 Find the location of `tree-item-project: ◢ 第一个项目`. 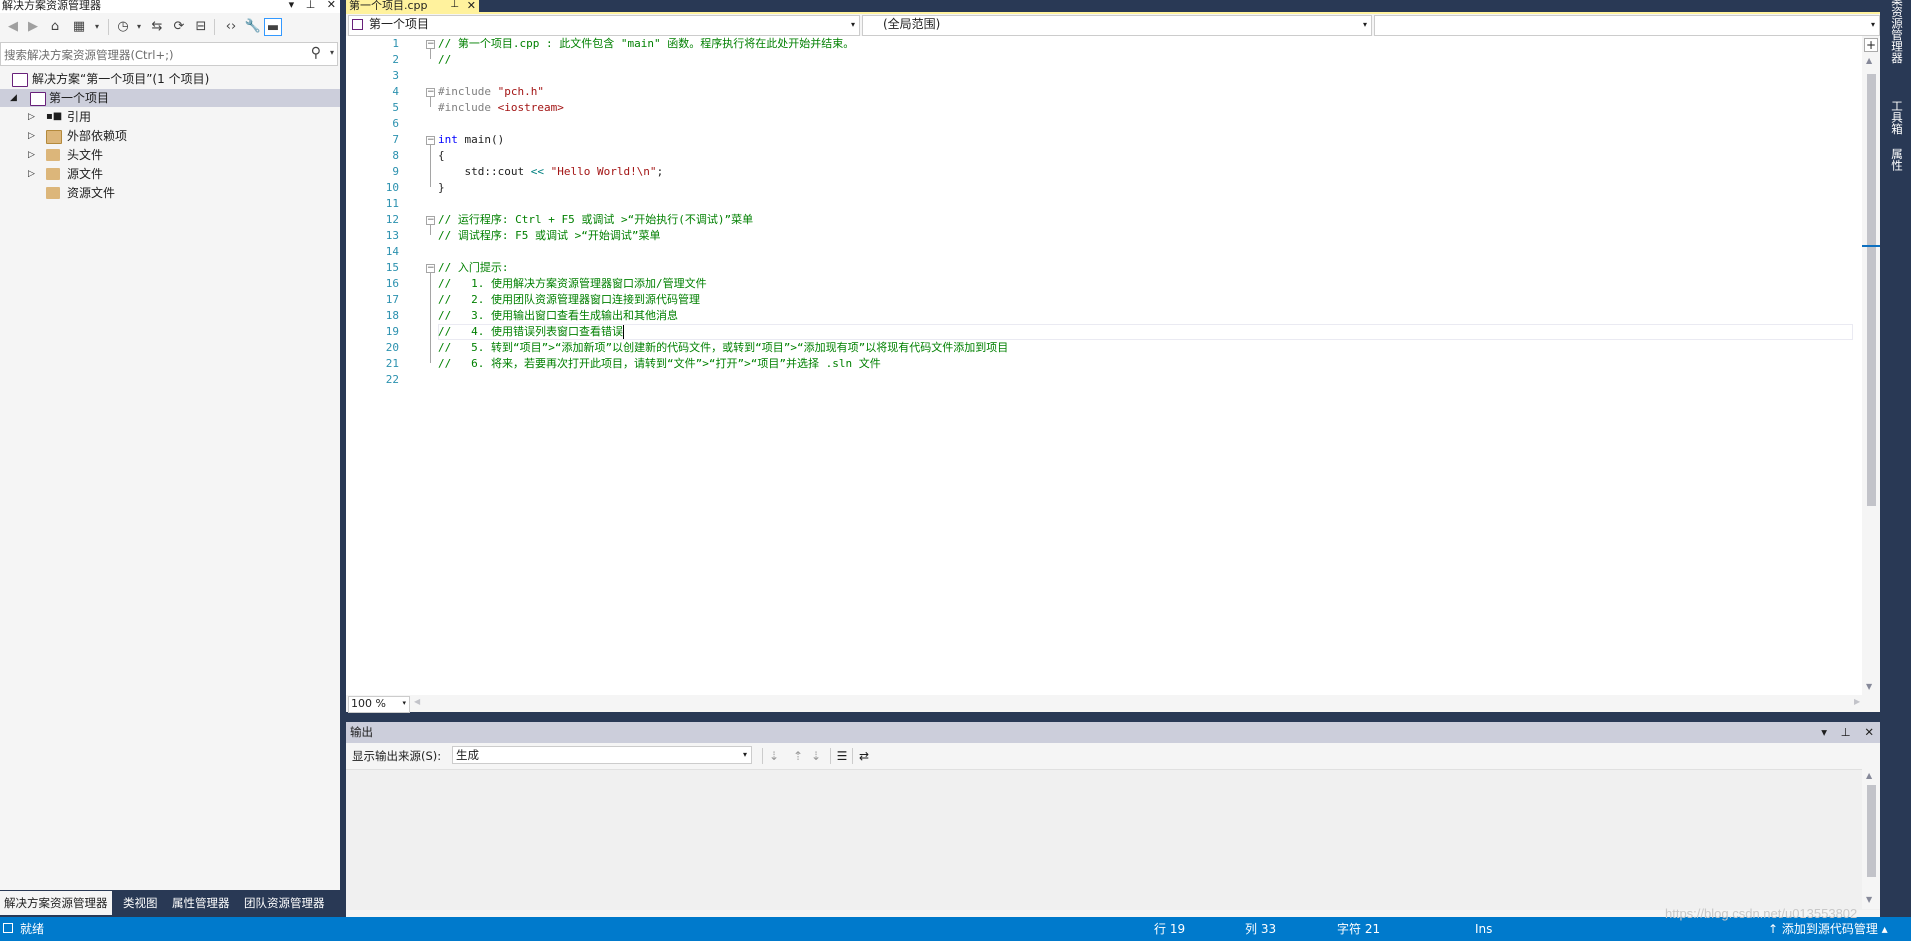

tree-item-project: ◢ 第一个项目 is located at coordinates (170, 98).